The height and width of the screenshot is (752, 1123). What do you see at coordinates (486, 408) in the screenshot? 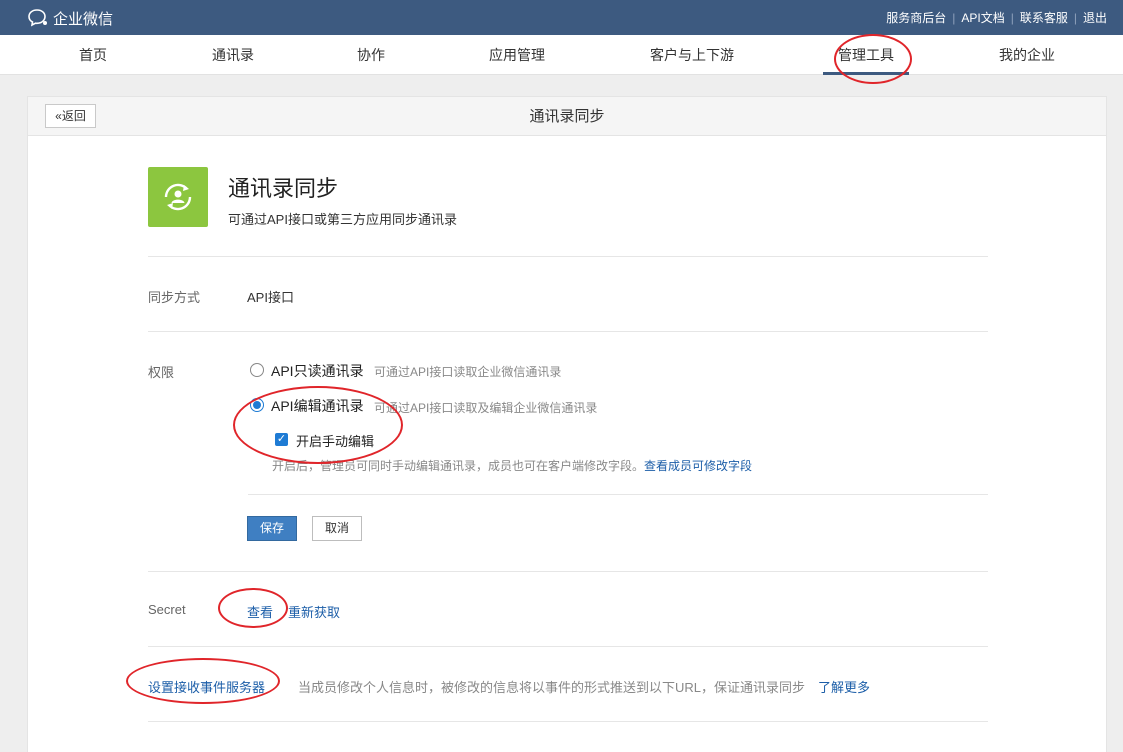
I see `edit-option-desc: 可通过API接口读取及编辑企业微信通讯录` at bounding box center [486, 408].